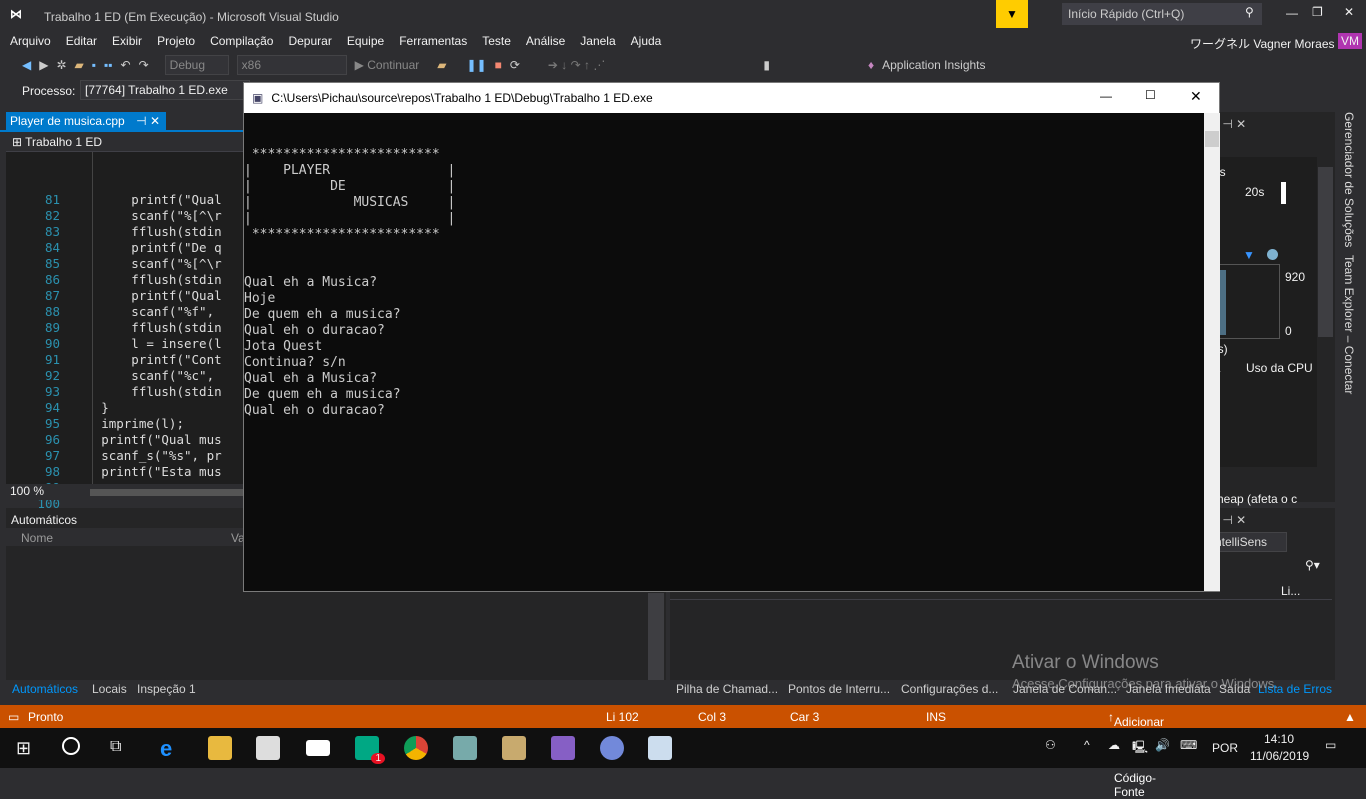 Image resolution: width=1366 pixels, height=799 pixels. What do you see at coordinates (148, 121) in the screenshot?
I see `close-tab-icon: ⊣ ✕` at bounding box center [148, 121].